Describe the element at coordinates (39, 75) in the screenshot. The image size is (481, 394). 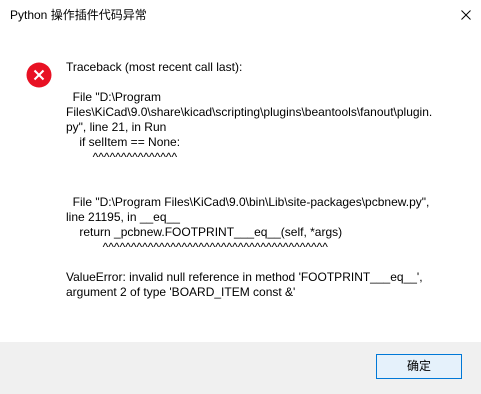
I see `error-icon` at that location.